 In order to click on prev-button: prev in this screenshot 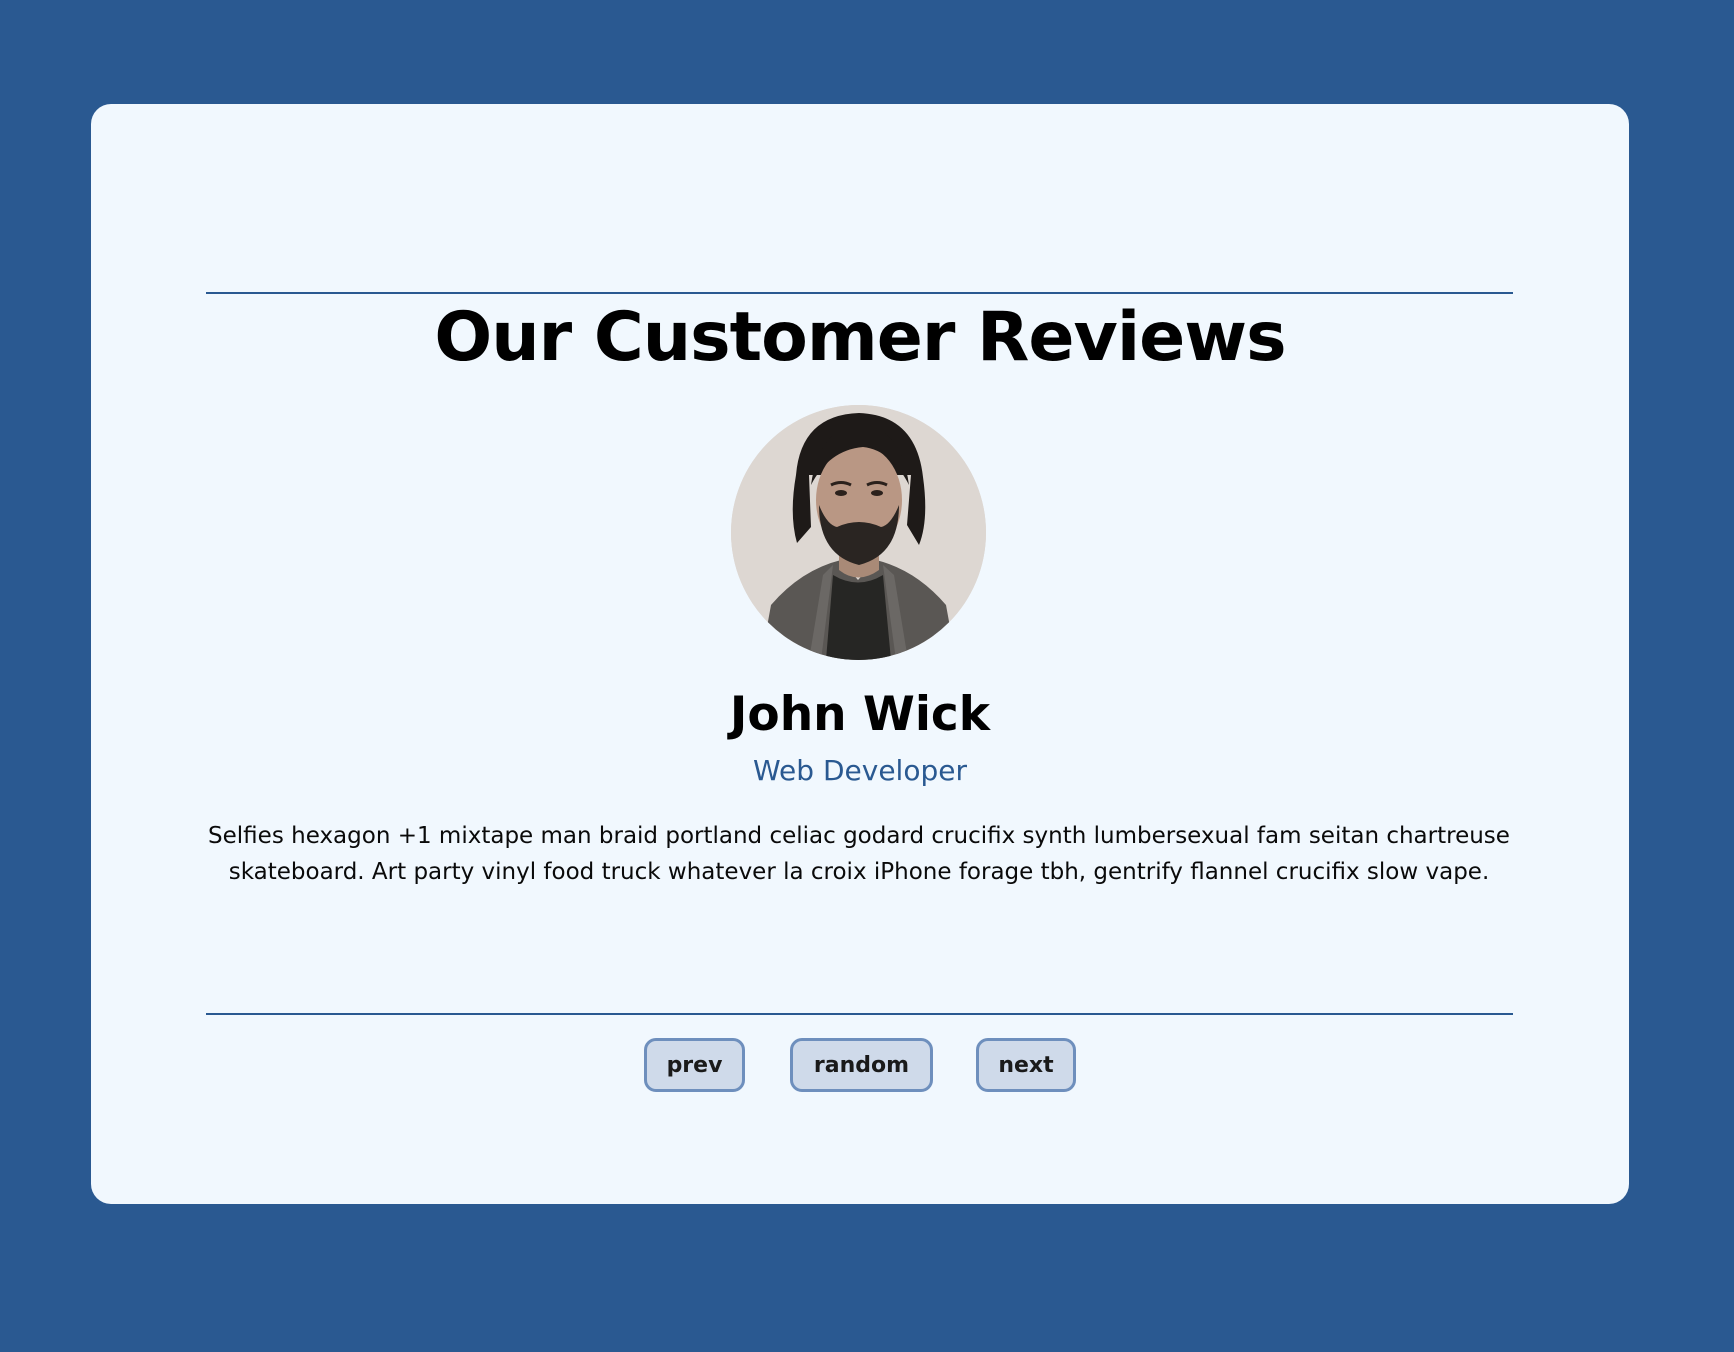, I will do `click(694, 1065)`.